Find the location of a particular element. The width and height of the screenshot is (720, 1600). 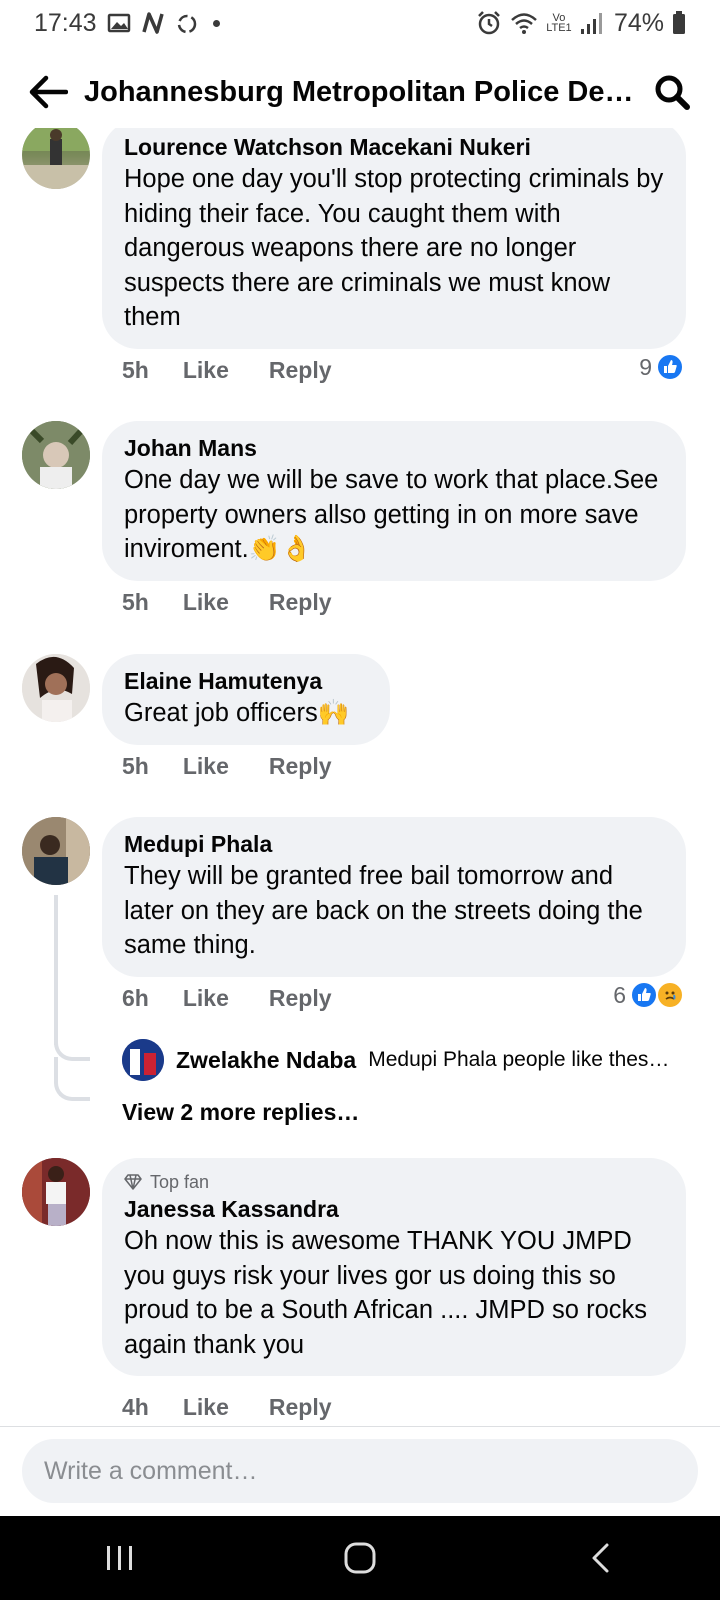

comment-author: Elaine Hamutenya is located at coordinates (246, 681).